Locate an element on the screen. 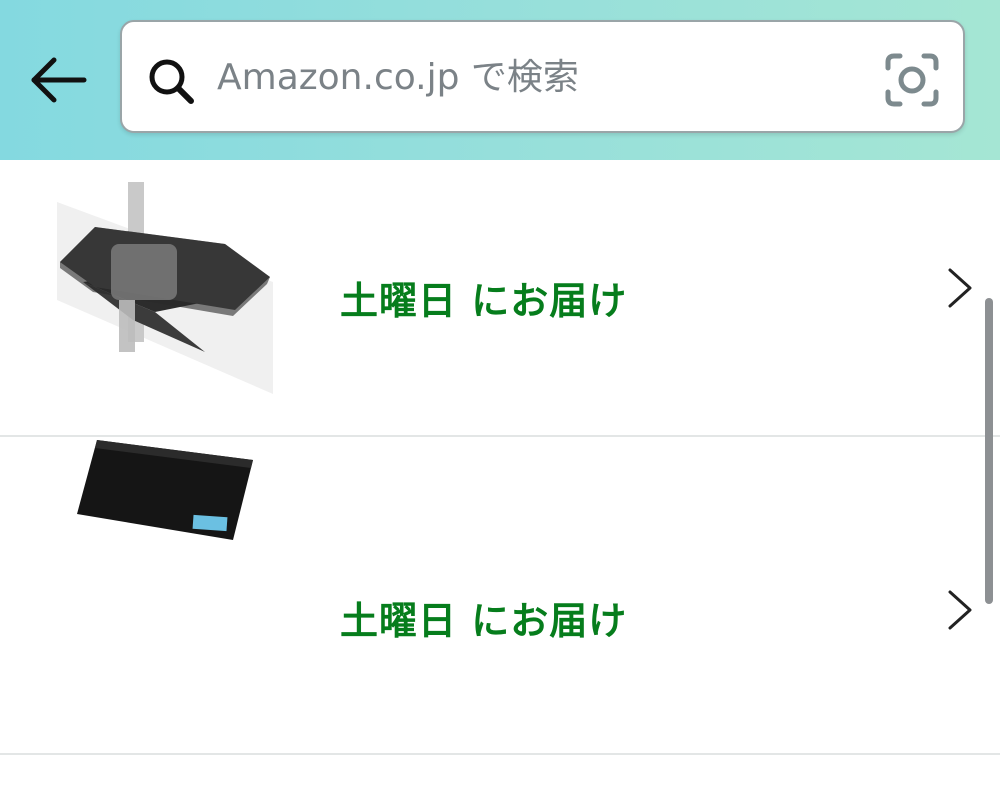 This screenshot has width=1000, height=796. scrollbar is located at coordinates (989, 451).